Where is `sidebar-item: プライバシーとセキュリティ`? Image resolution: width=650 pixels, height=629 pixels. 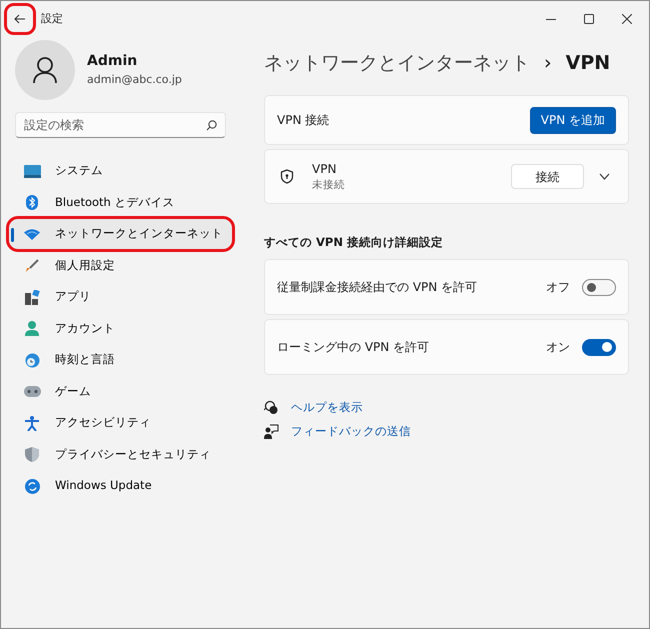
sidebar-item: プライバシーとセキュリティ is located at coordinates (120, 455).